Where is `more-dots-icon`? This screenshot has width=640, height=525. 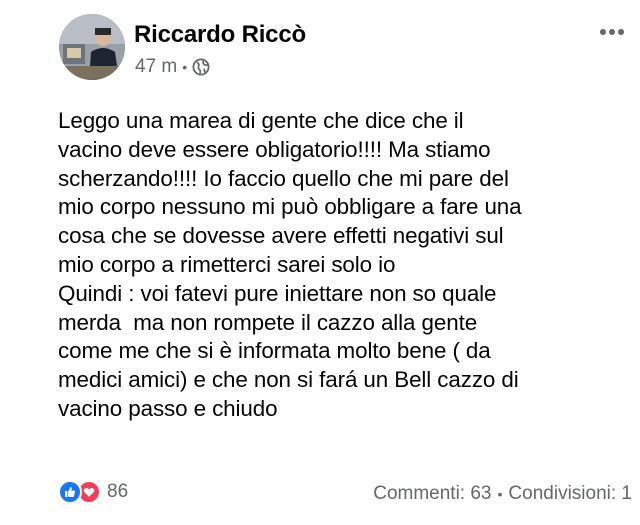
more-dots-icon is located at coordinates (612, 32).